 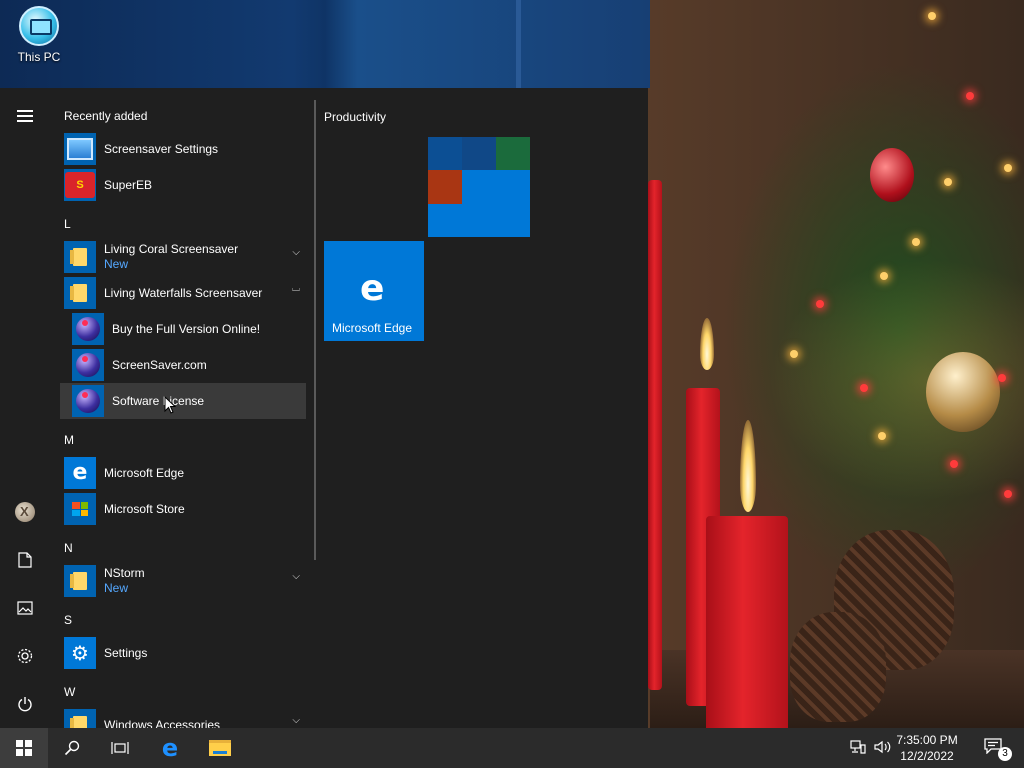 I want to click on supereb-icon: S, so click(x=80, y=185).